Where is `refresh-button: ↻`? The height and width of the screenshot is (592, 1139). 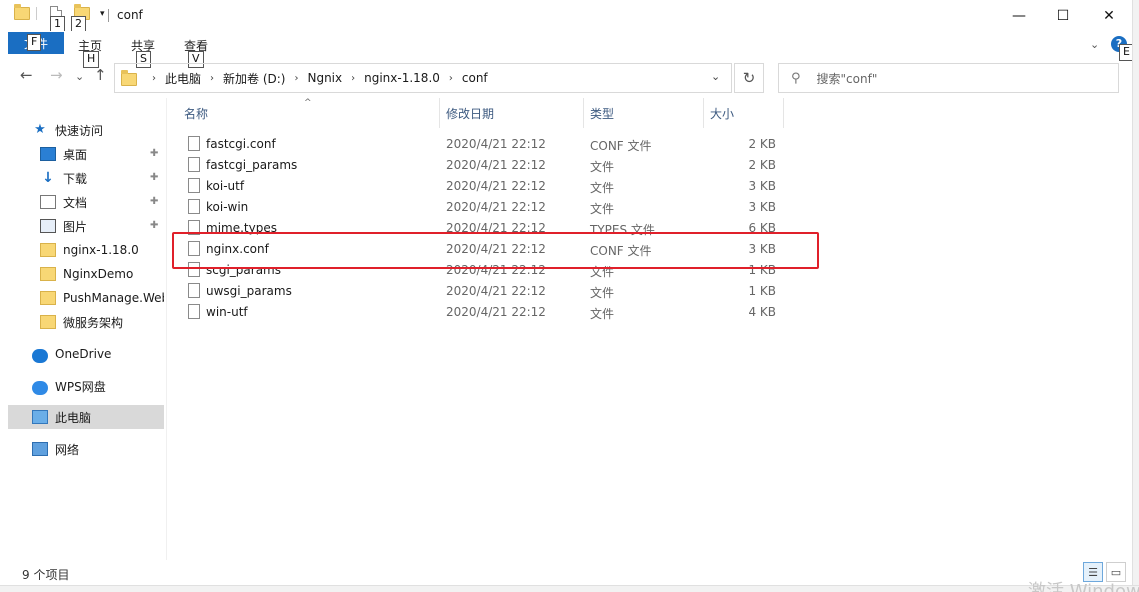
refresh-button: ↻ is located at coordinates (749, 78).